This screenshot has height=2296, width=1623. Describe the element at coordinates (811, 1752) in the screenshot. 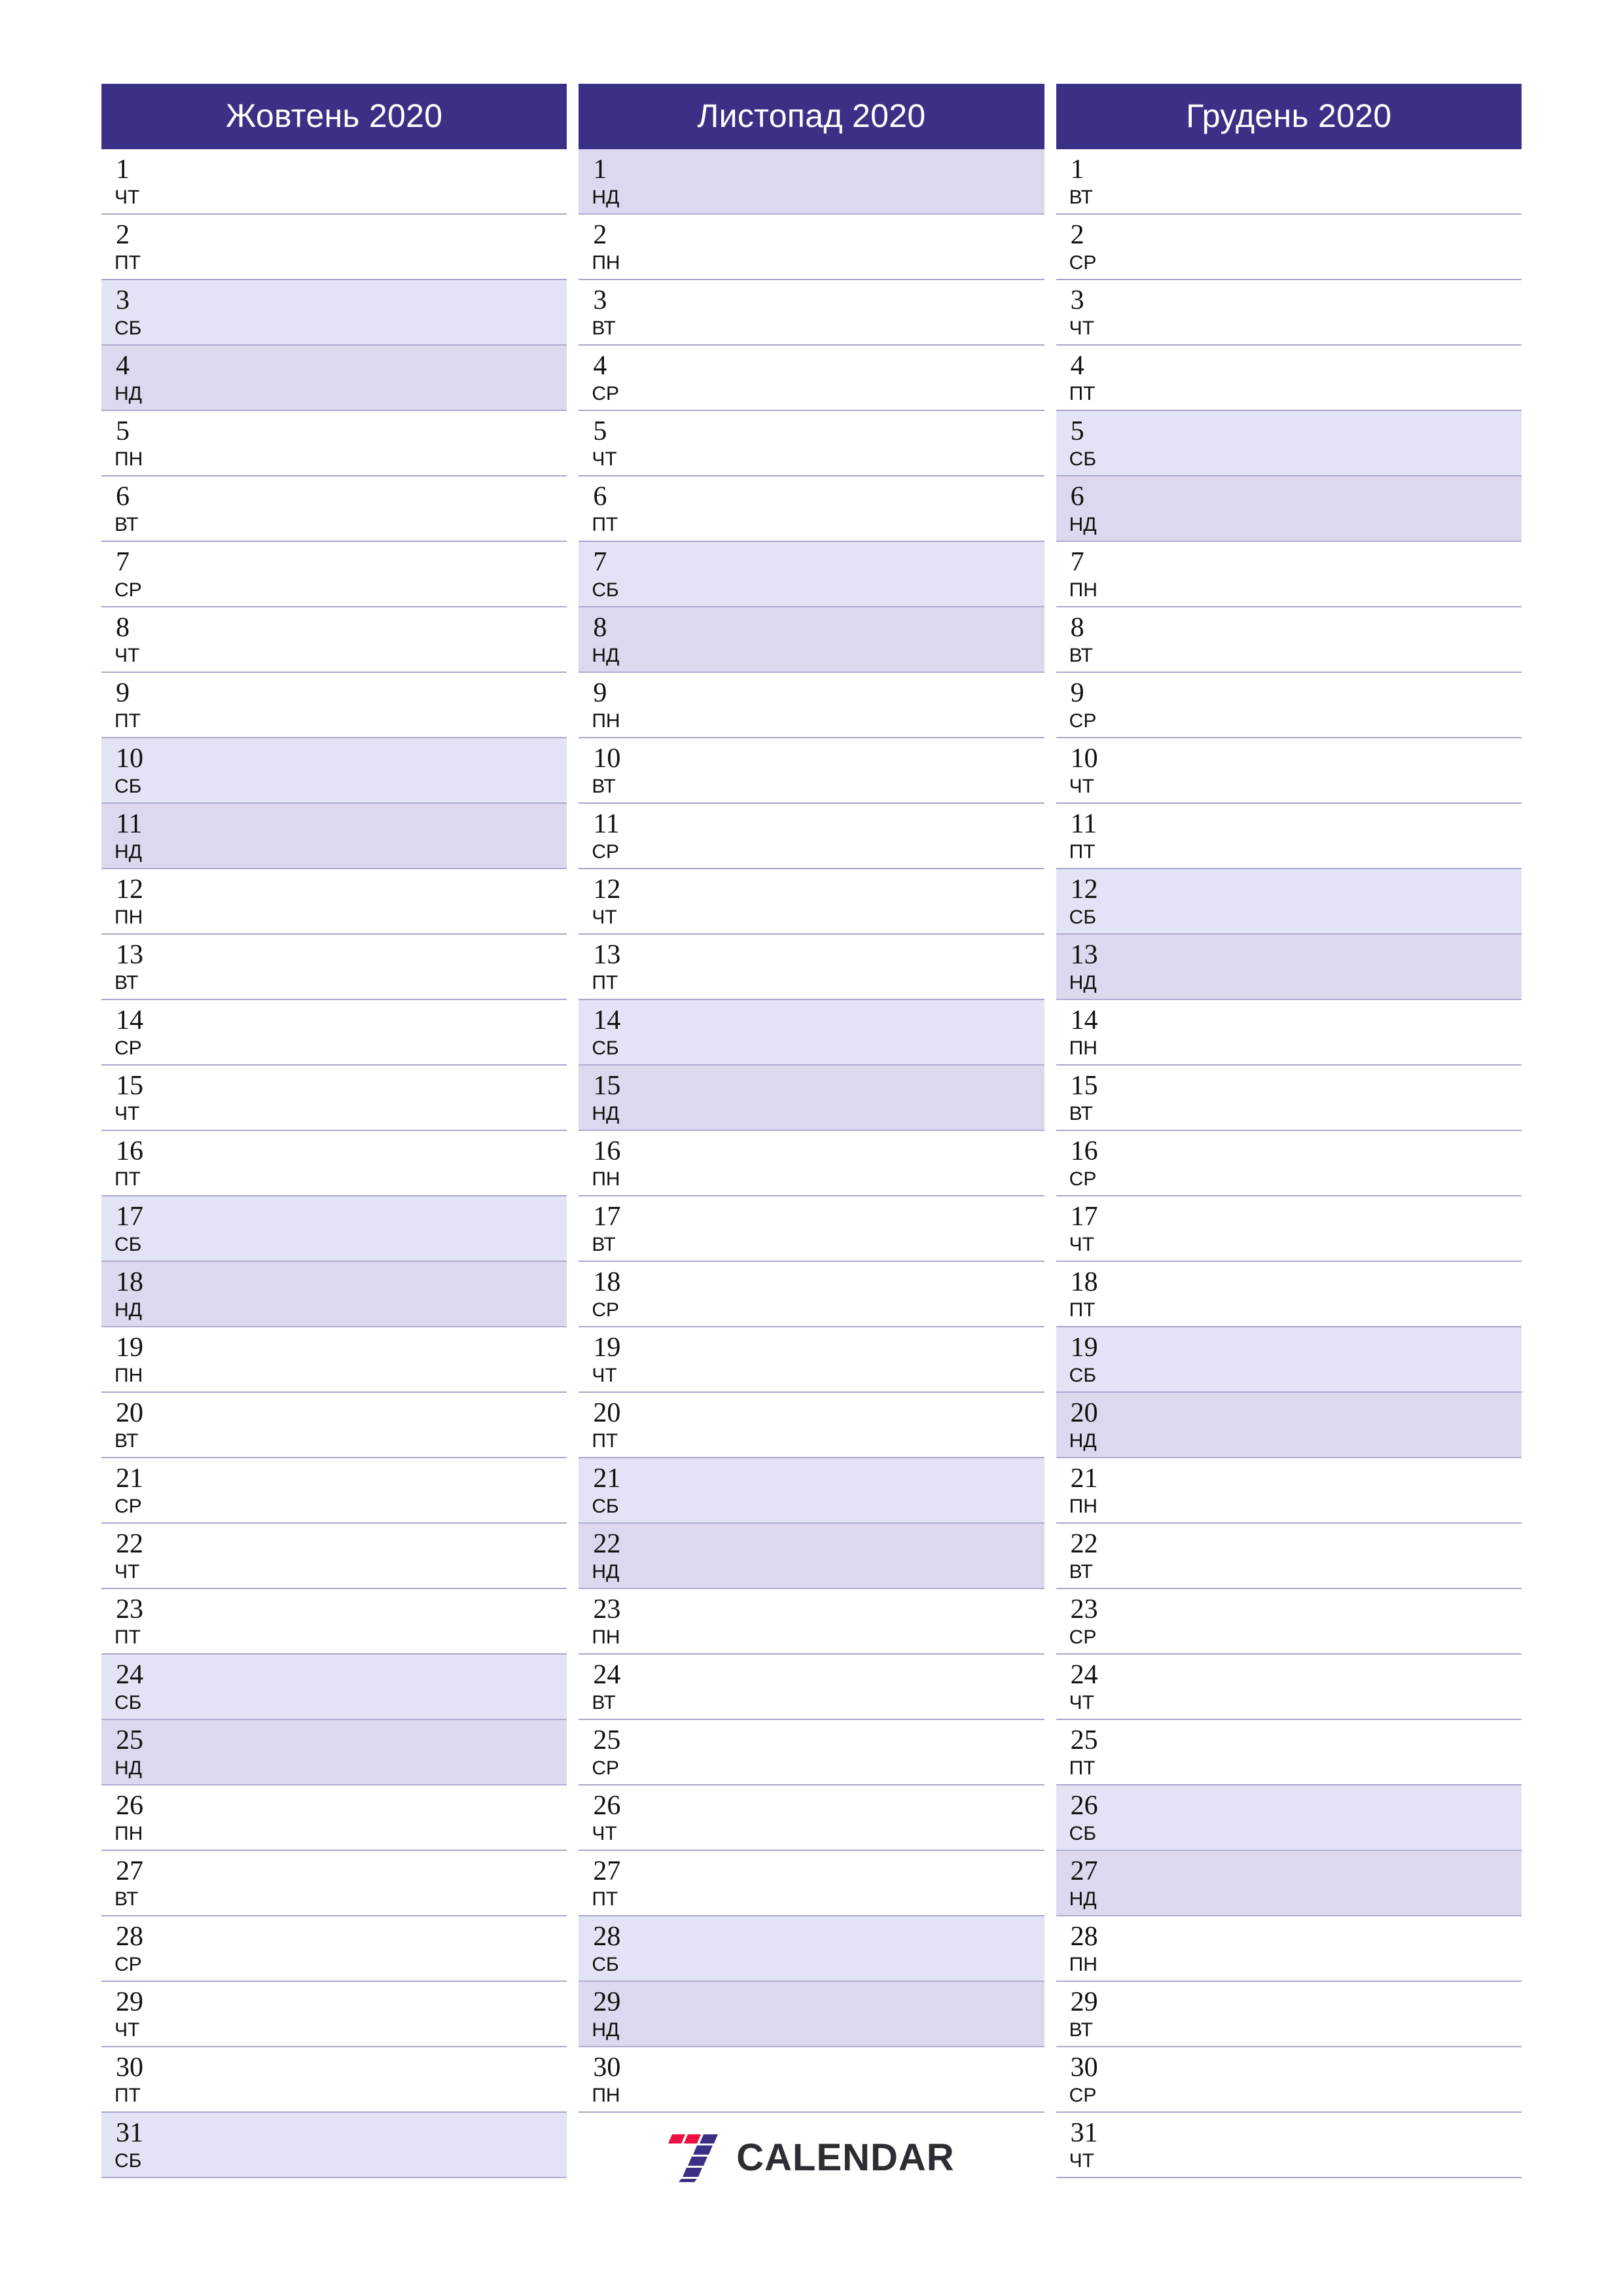

I see `day-row: 25 СР` at that location.